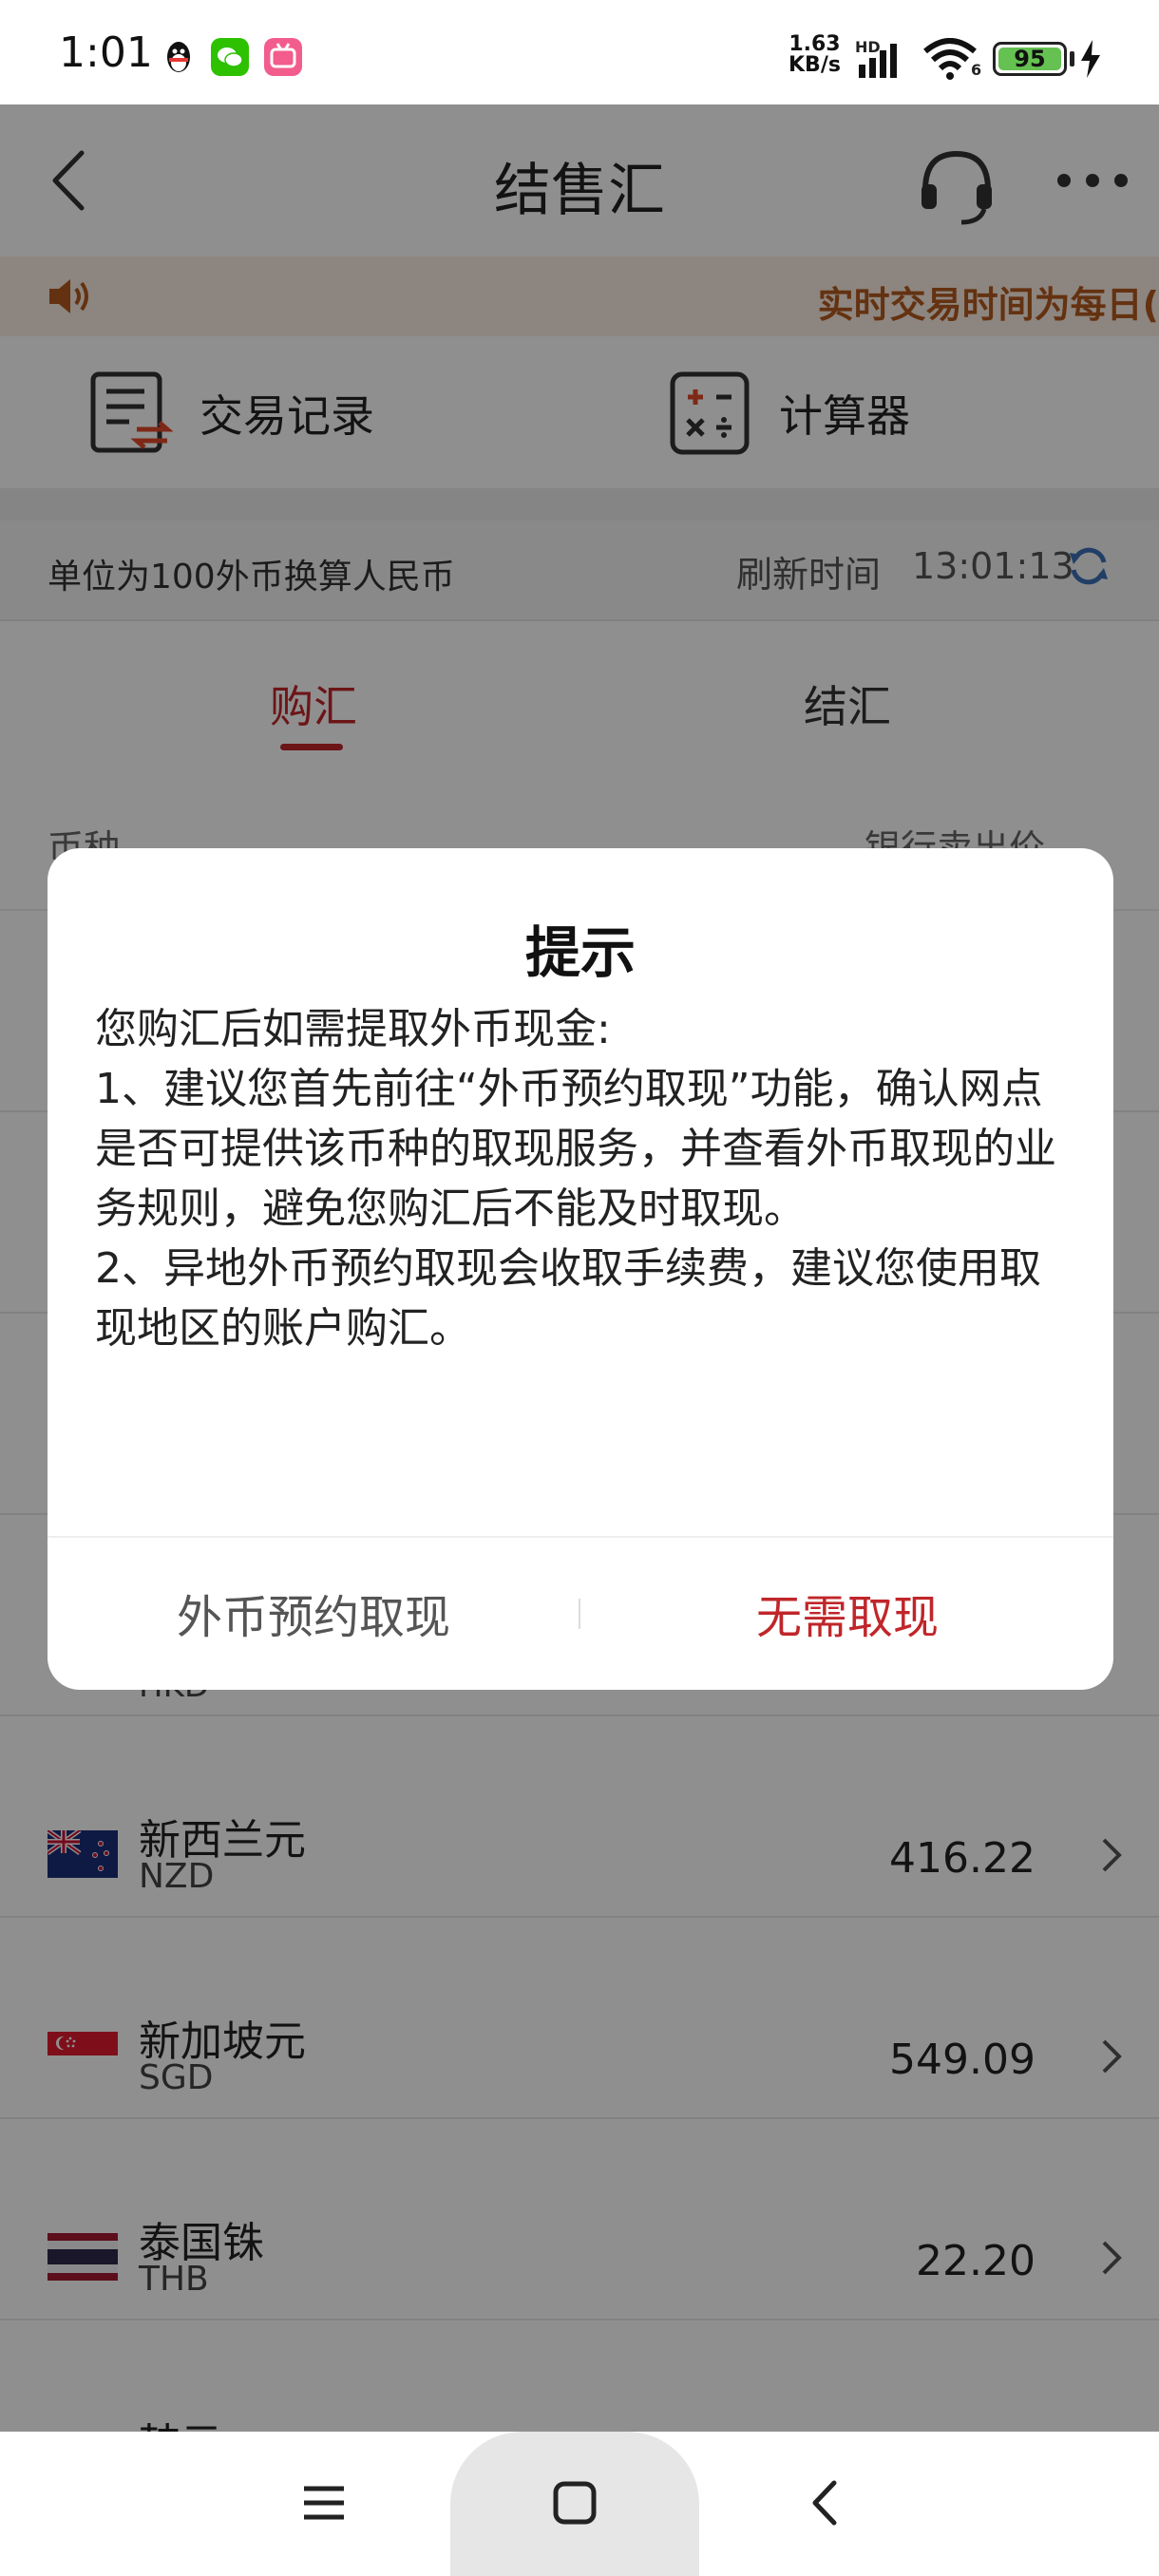 This screenshot has height=2576, width=1159. I want to click on back-chevron-icon, so click(824, 2503).